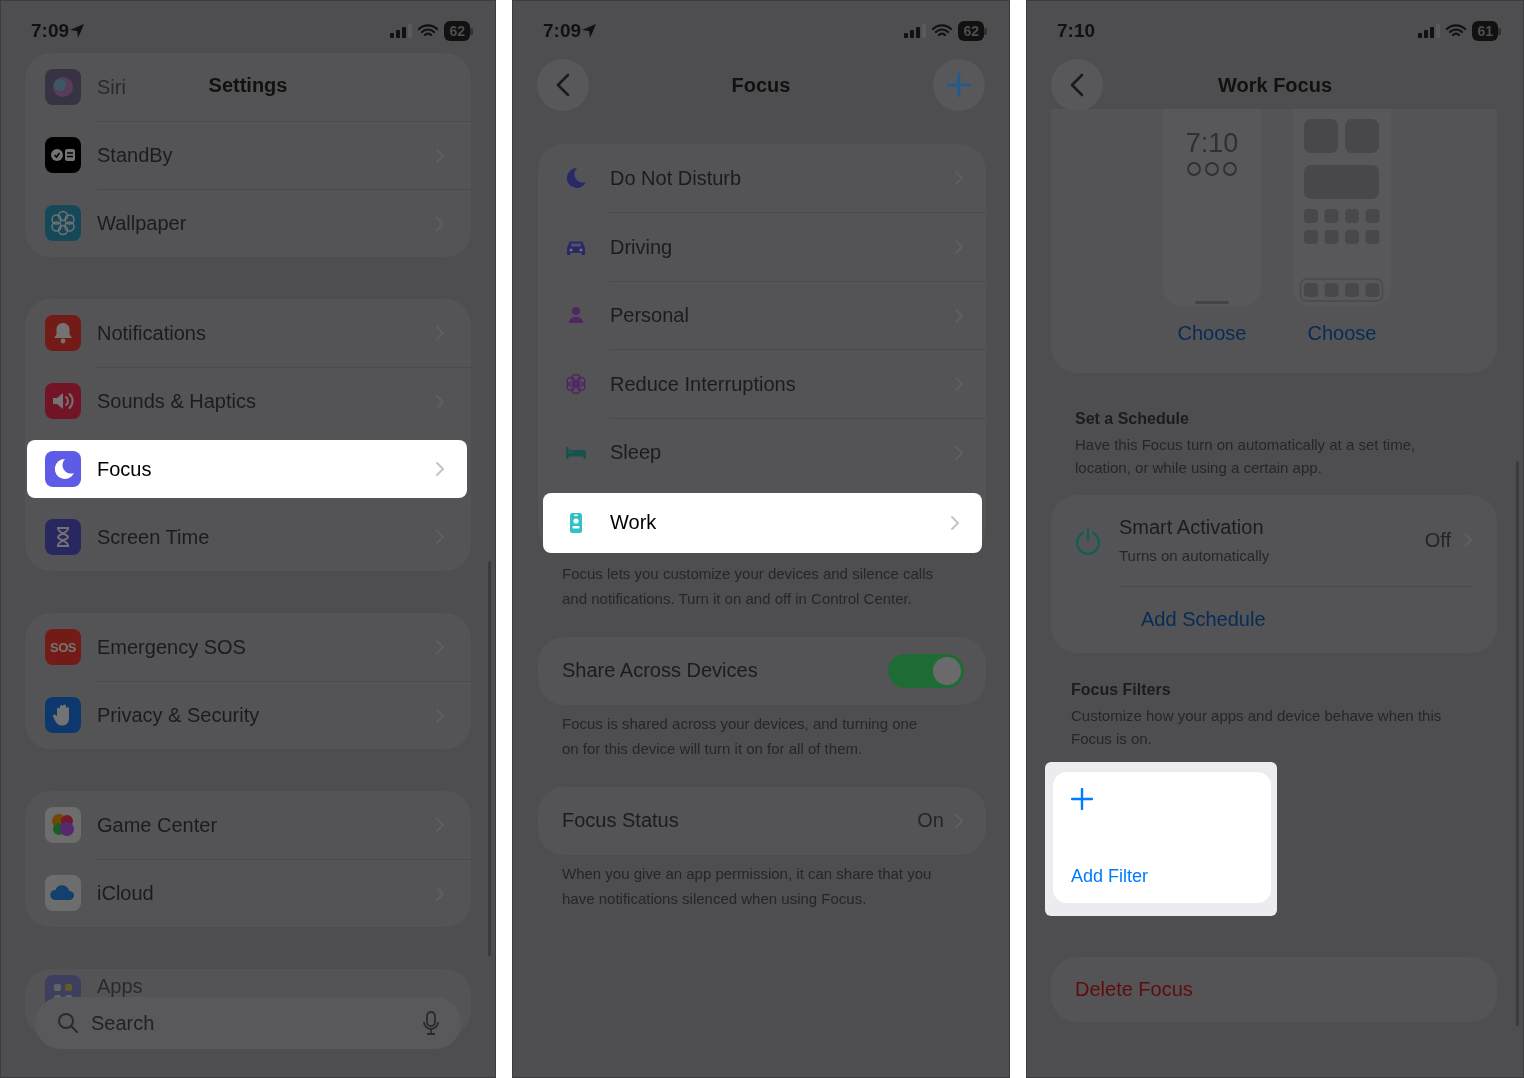 The height and width of the screenshot is (1078, 1524). Describe the element at coordinates (1485, 31) in the screenshot. I see `battery-level: 61` at that location.